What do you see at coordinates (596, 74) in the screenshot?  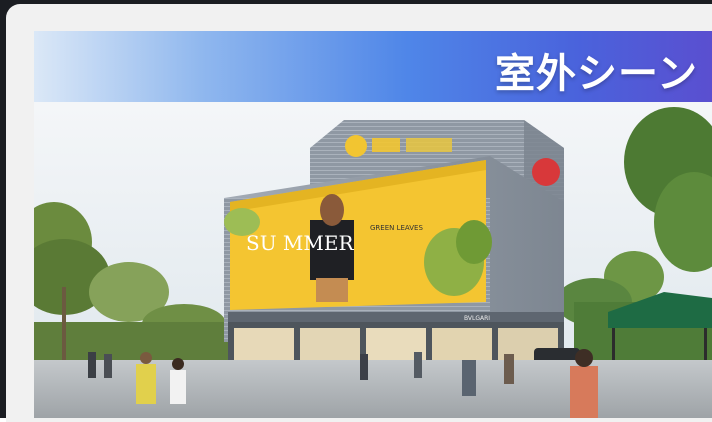 I see `banner-title: 室外シーン` at bounding box center [596, 74].